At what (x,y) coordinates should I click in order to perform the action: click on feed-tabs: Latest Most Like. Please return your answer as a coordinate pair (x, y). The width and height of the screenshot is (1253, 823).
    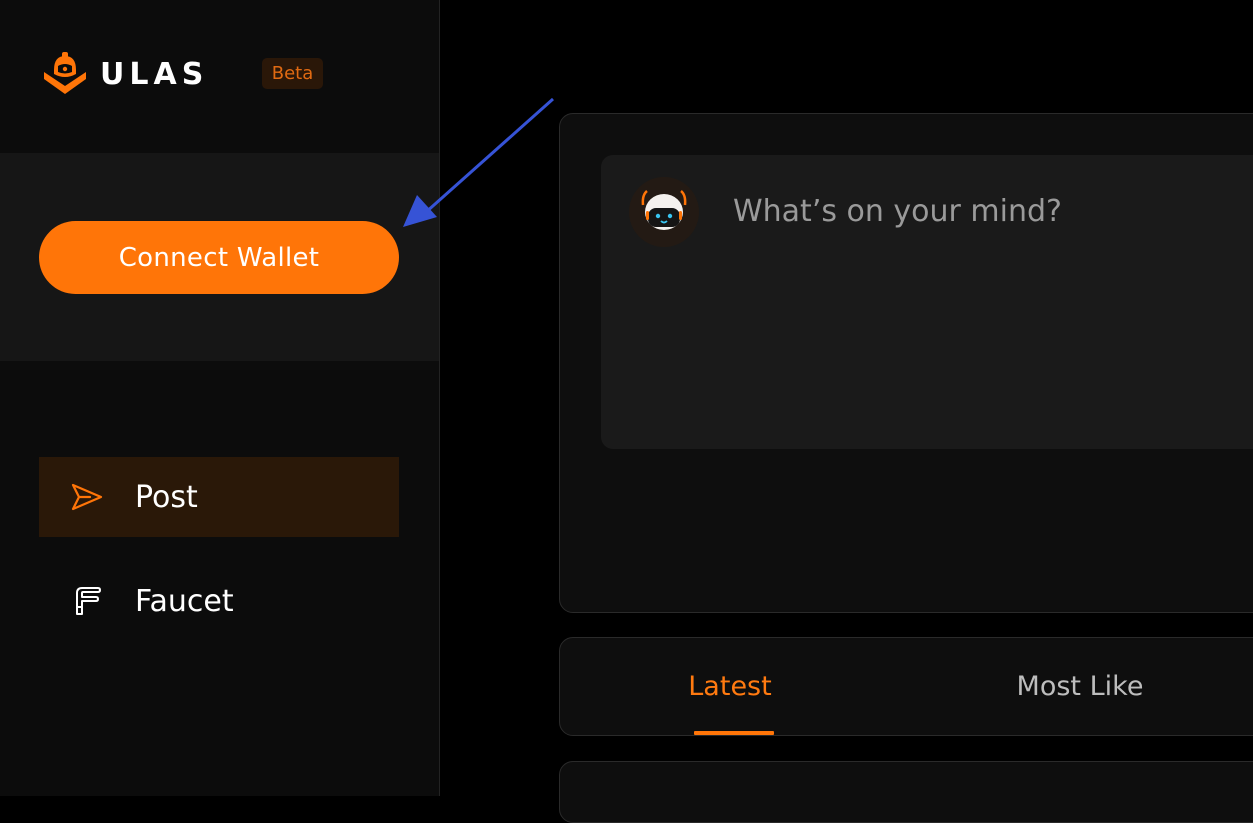
    Looking at the image, I should click on (906, 686).